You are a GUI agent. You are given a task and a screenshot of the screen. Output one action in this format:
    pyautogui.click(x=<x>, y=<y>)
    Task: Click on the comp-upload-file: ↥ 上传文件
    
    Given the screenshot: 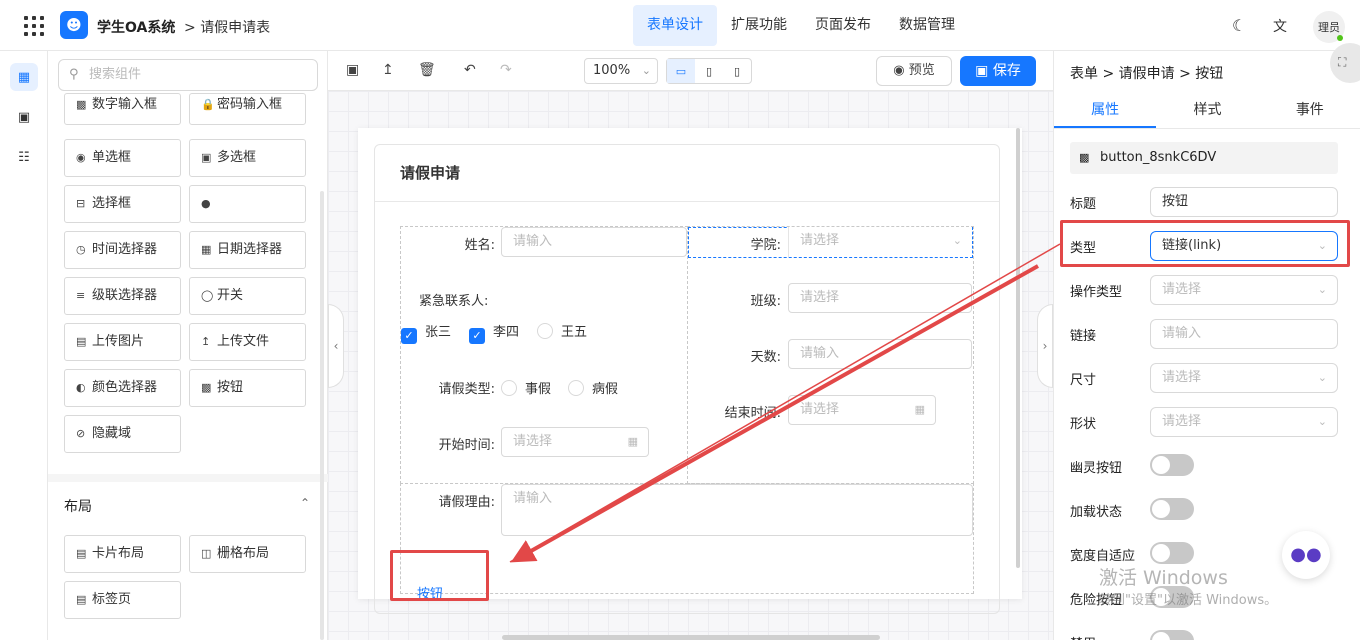 What is the action you would take?
    pyautogui.click(x=247, y=342)
    